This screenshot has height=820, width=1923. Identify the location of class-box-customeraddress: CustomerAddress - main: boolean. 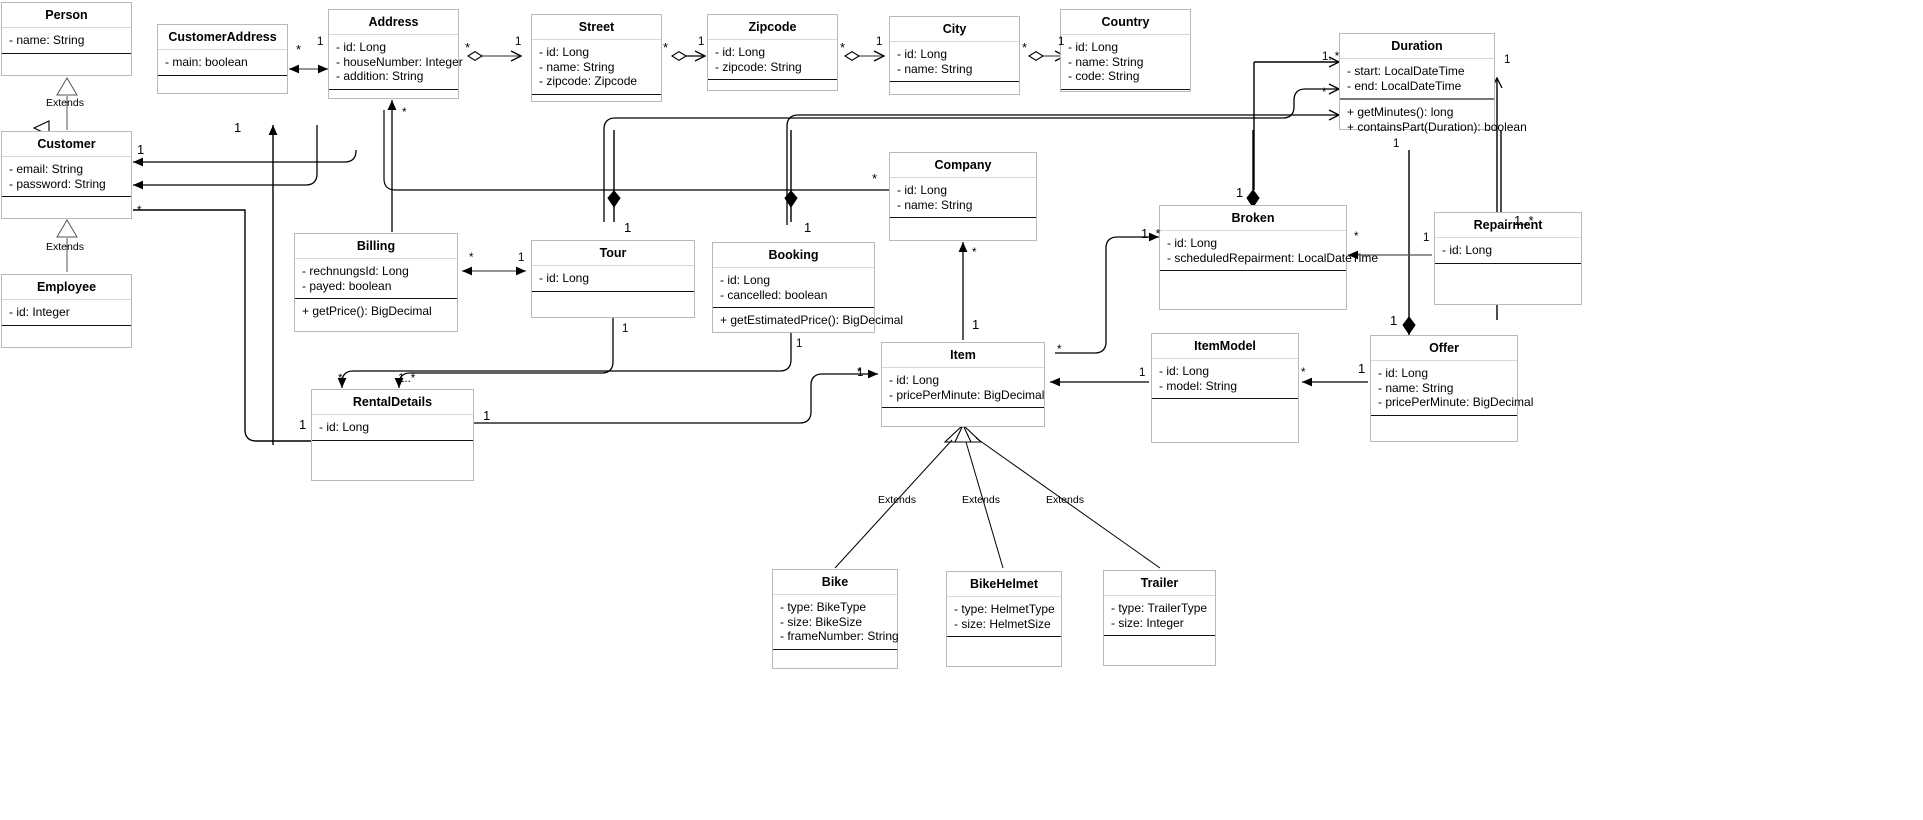
(222, 59).